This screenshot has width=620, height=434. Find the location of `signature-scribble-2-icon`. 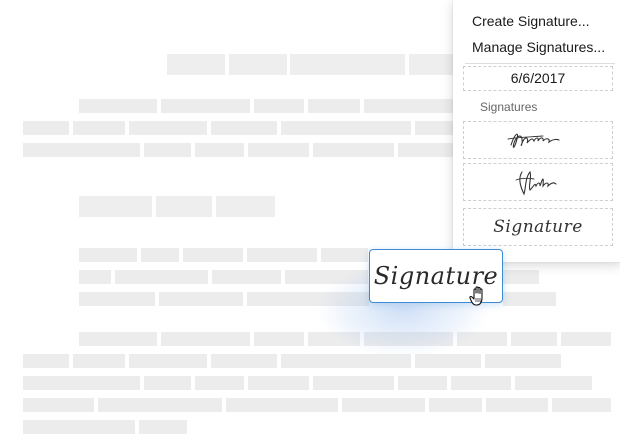

signature-scribble-2-icon is located at coordinates (536, 183).